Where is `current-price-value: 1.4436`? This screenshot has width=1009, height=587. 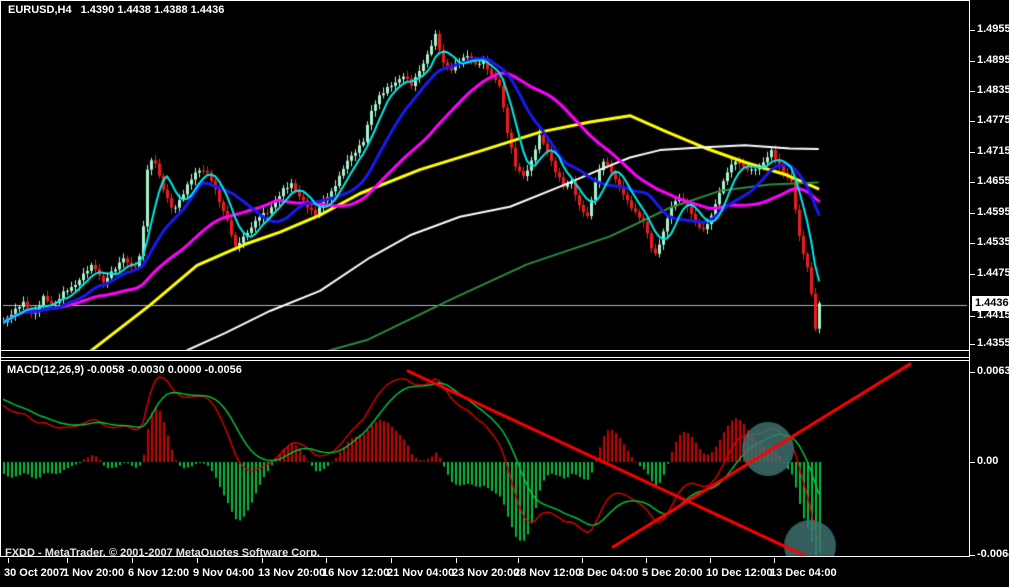 current-price-value: 1.4436 is located at coordinates (992, 303).